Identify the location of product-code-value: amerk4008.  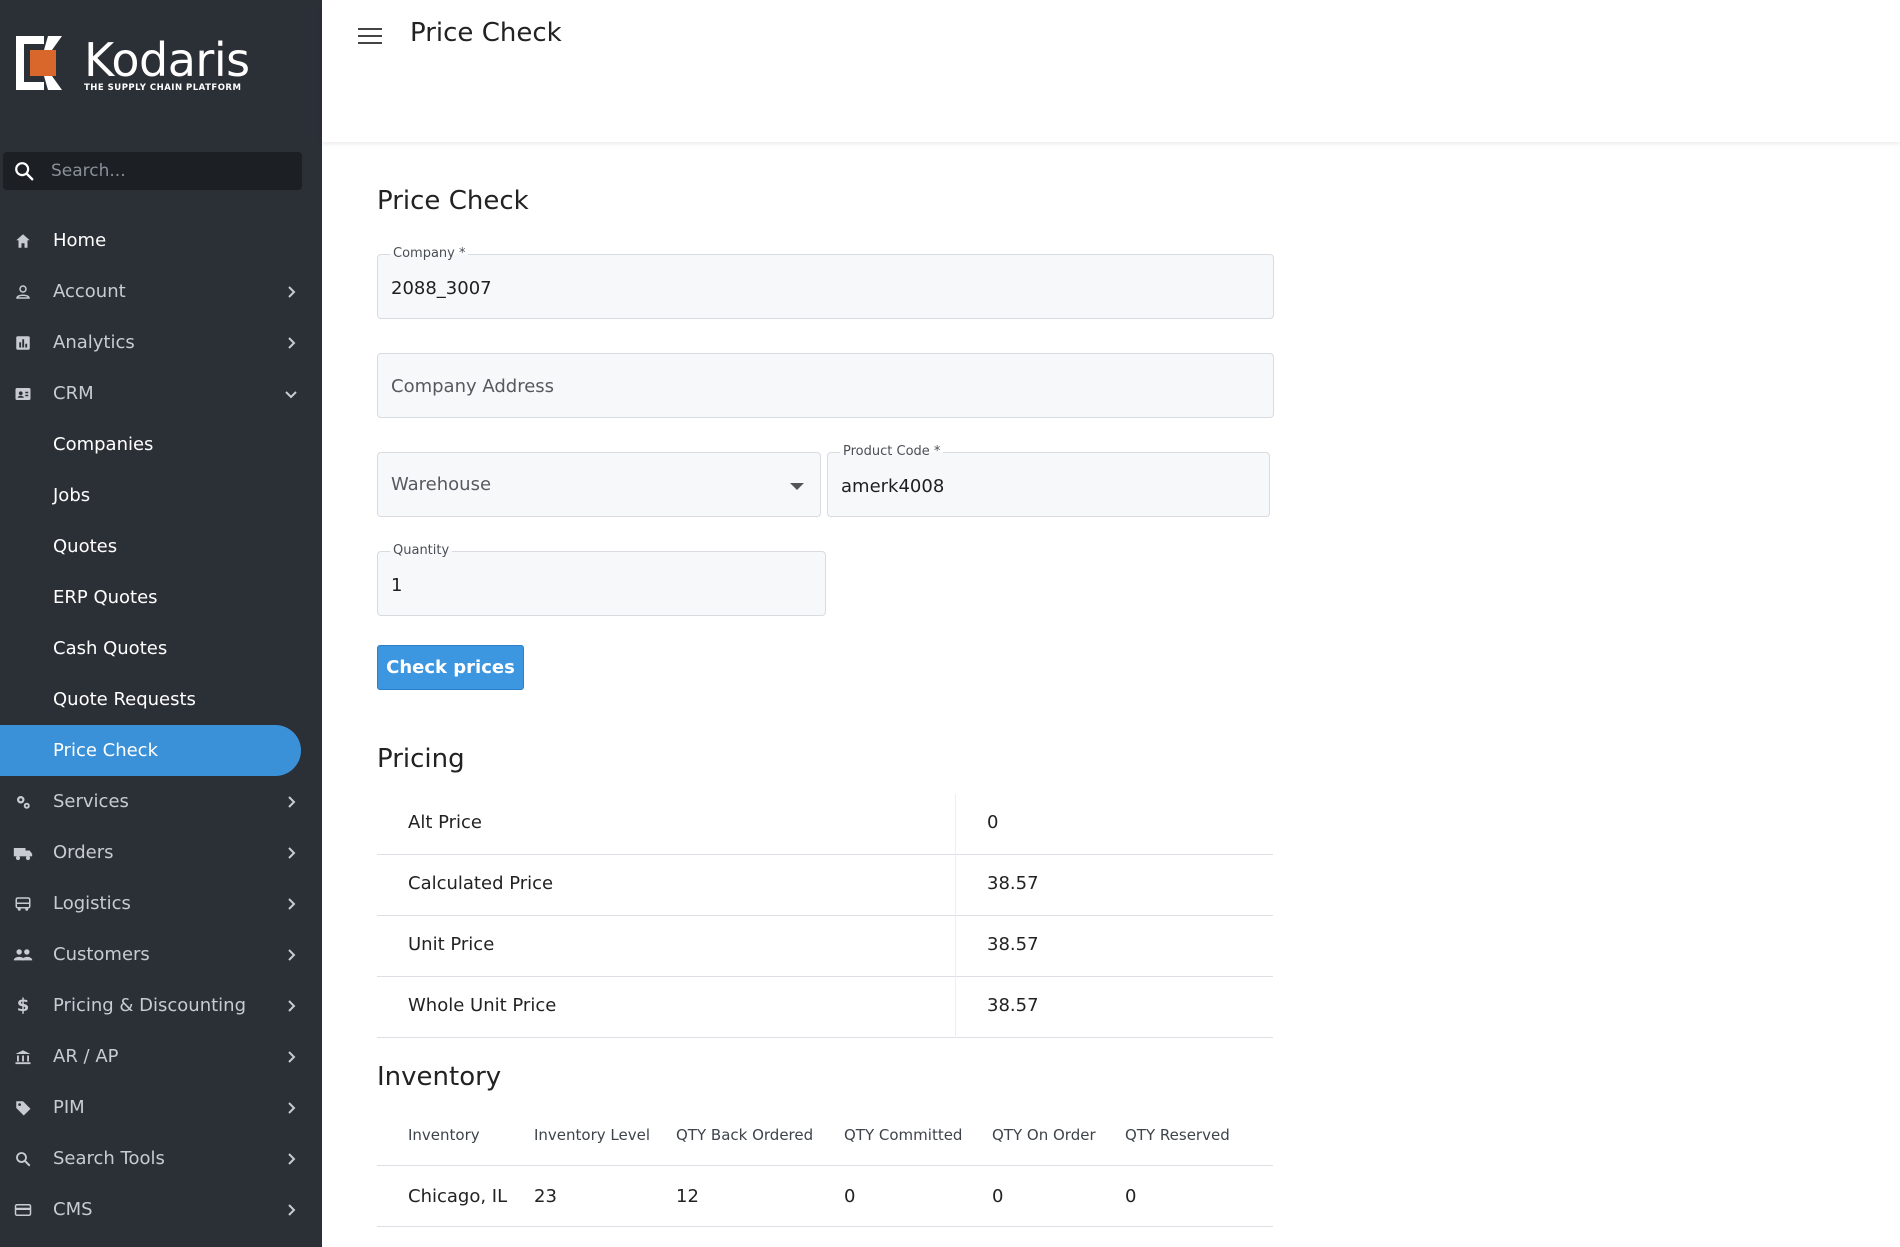
(893, 486).